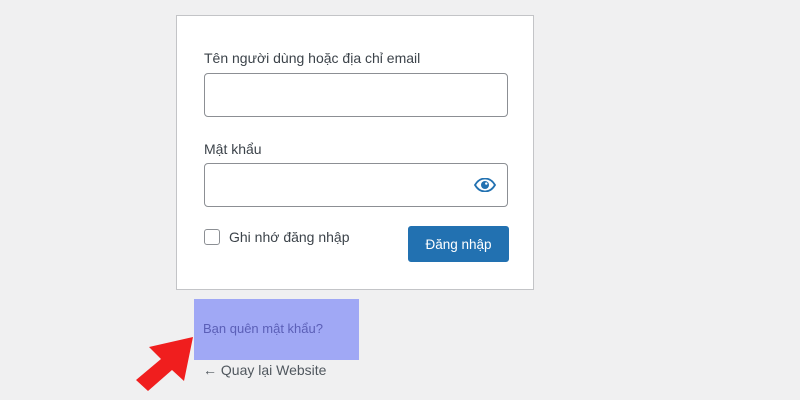 Image resolution: width=800 pixels, height=400 pixels. Describe the element at coordinates (289, 237) in the screenshot. I see `remember-me-label: Ghi nhớ đăng nhập` at that location.